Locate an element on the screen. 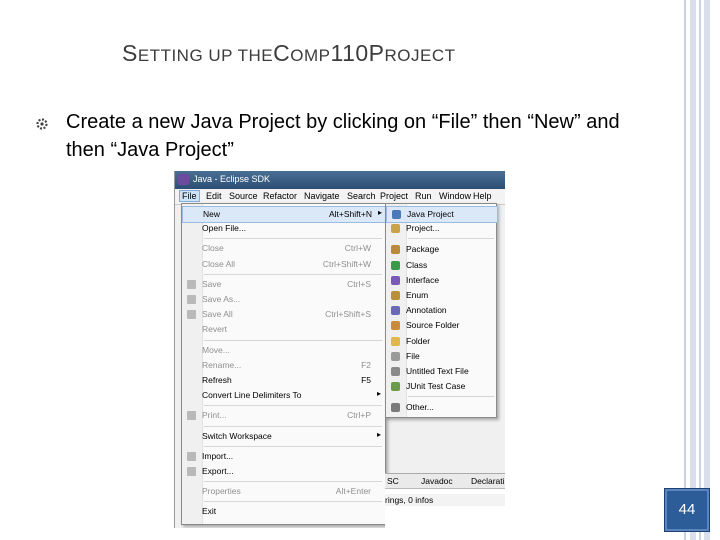 Image resolution: width=720 pixels, height=540 pixels. bottom-tabs: SC Javadoc Declarati is located at coordinates (445, 481).